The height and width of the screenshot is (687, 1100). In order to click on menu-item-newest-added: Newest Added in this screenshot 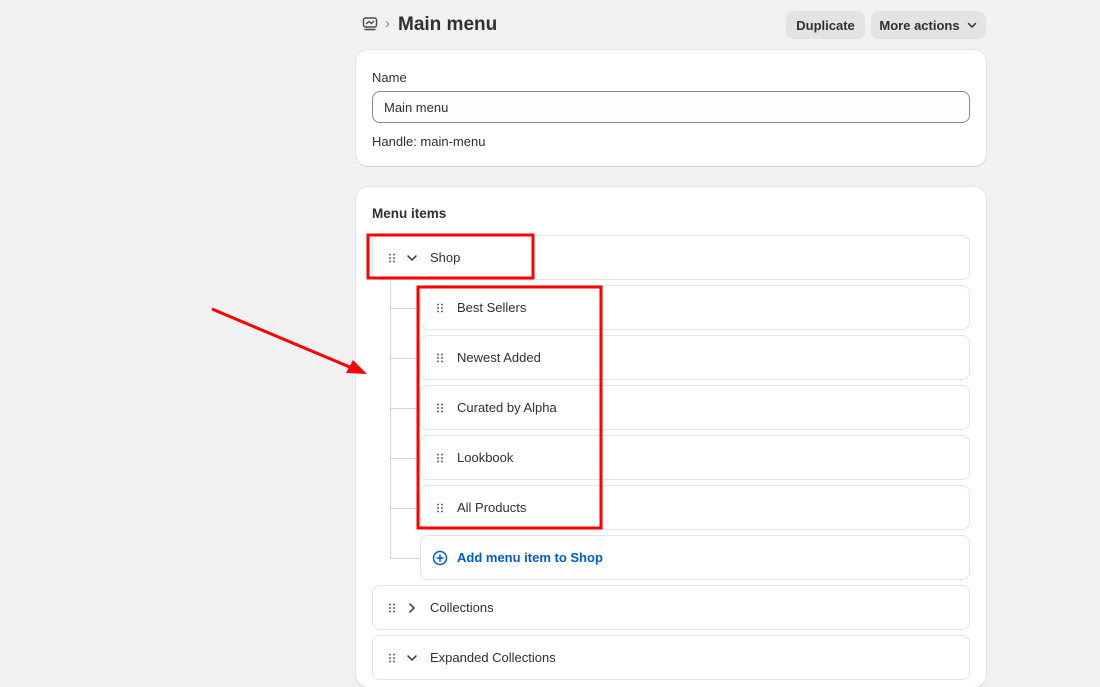, I will do `click(695, 357)`.